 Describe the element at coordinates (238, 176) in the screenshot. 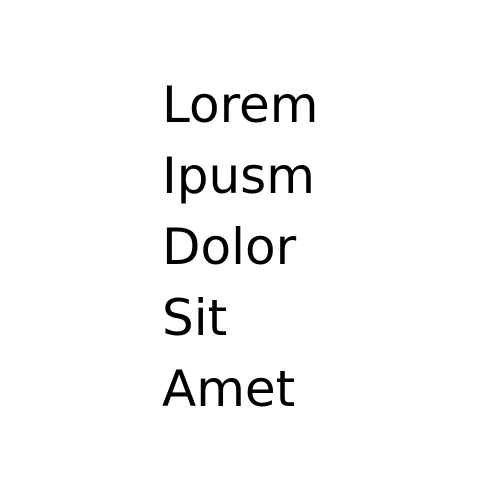

I see `word-item: Ipusm` at that location.